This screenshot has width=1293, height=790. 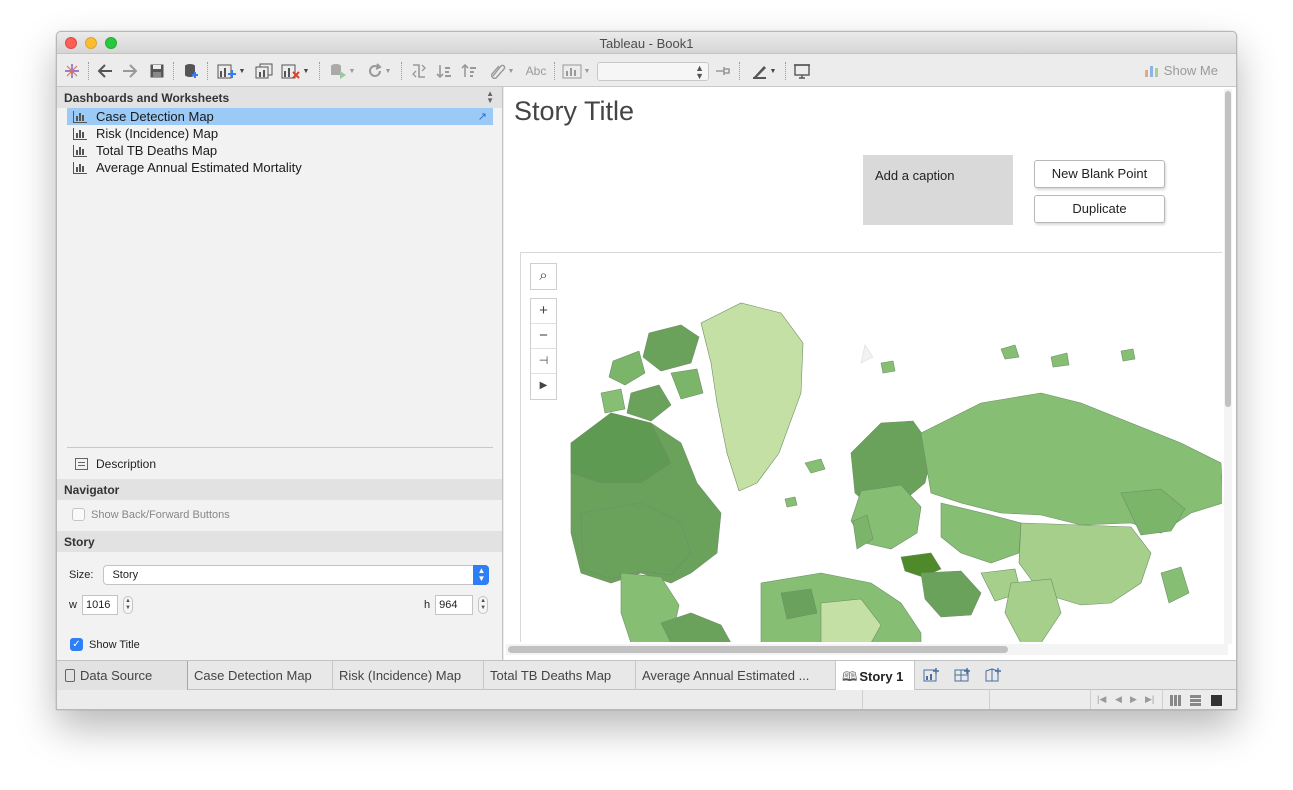 I want to click on new-data-source-icon, so click(x=191, y=71).